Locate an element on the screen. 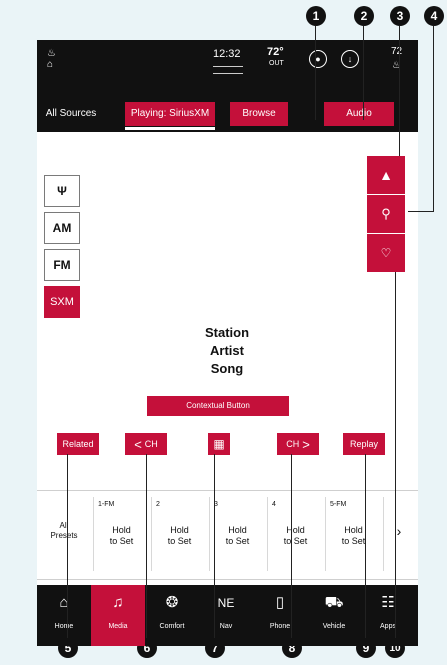 The height and width of the screenshot is (665, 447). channel-prev-label: CH is located at coordinates (151, 444).